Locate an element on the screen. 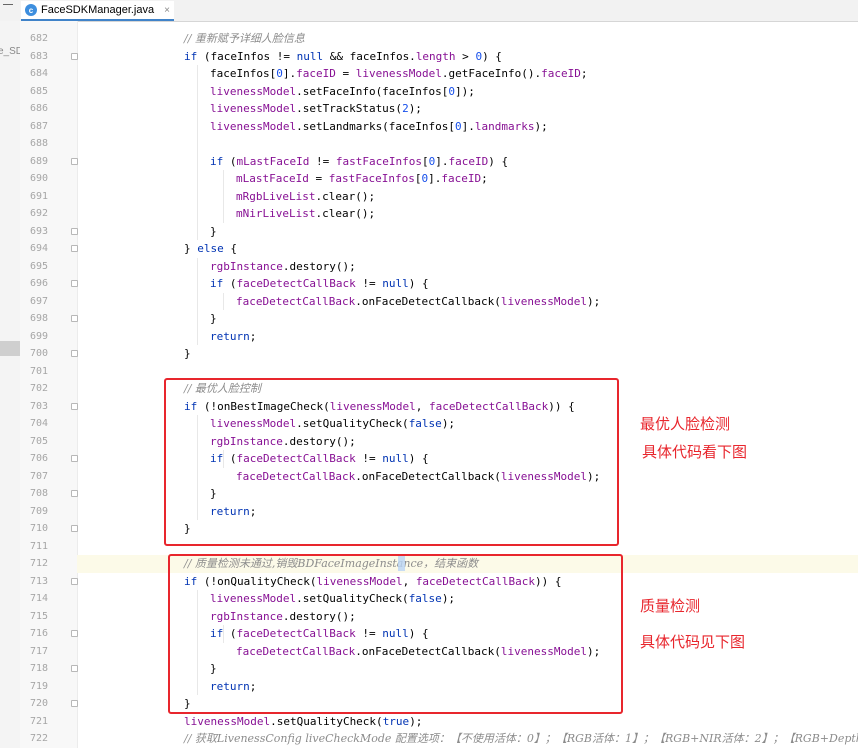  line-number: 704 is located at coordinates (38, 423).